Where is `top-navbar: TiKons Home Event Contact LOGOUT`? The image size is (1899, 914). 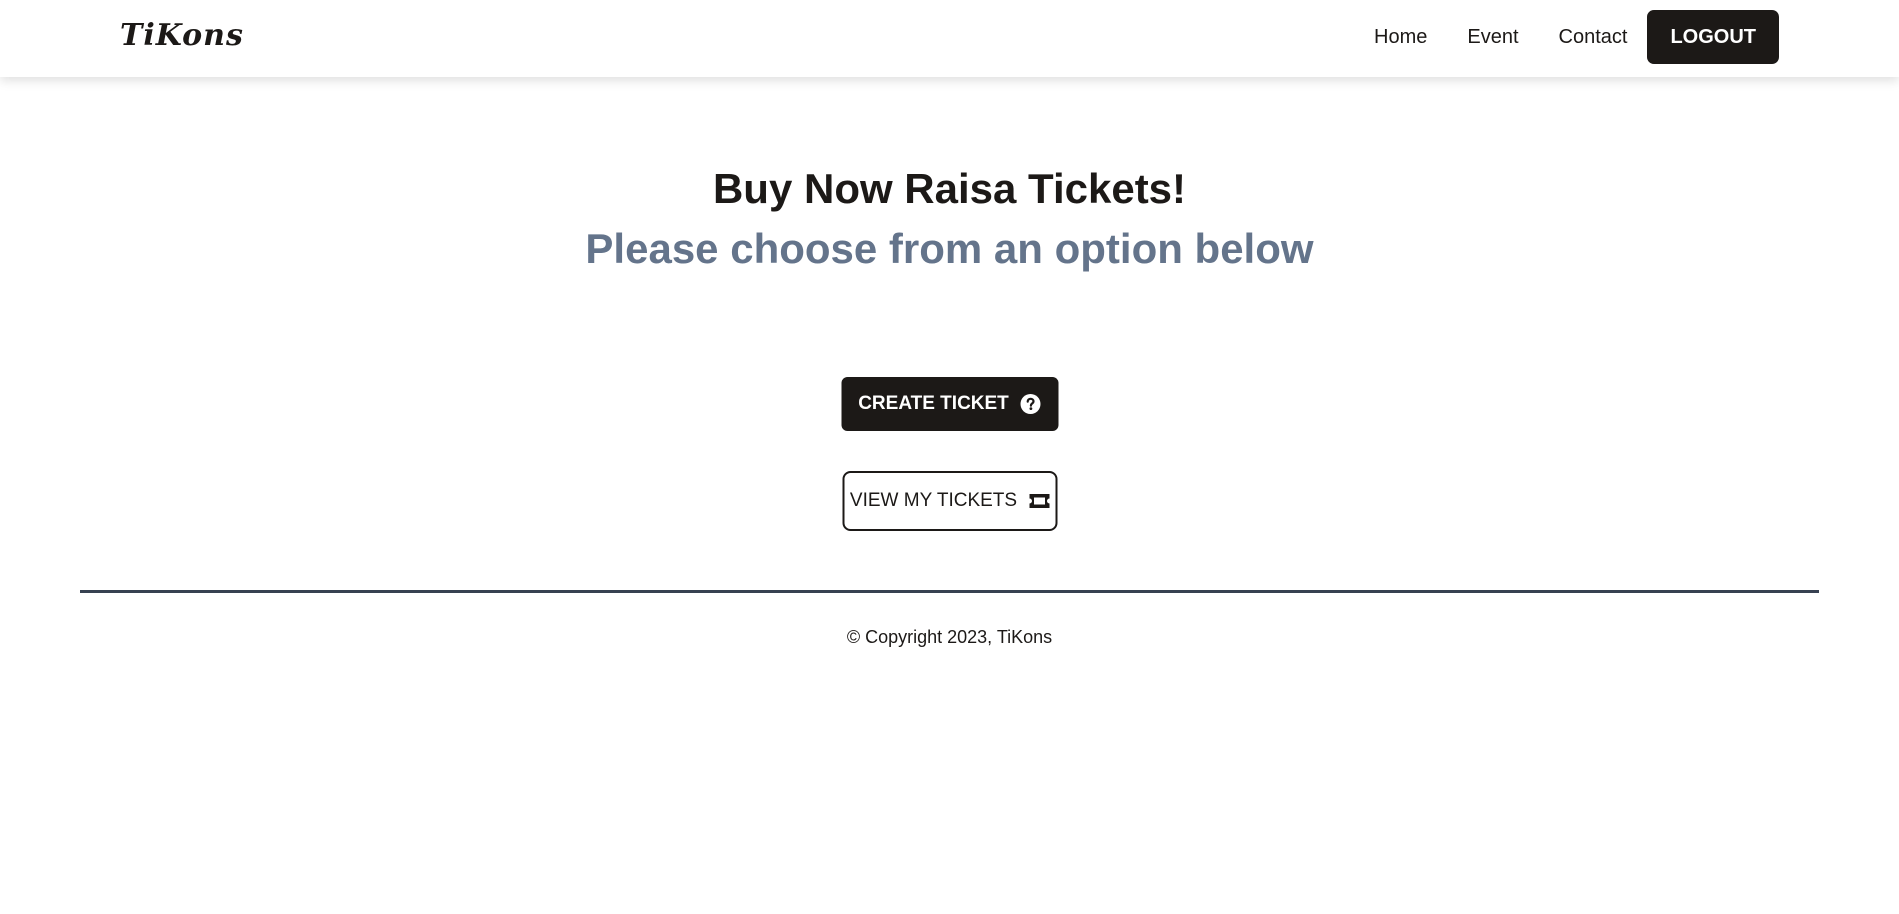
top-navbar: TiKons Home Event Contact LOGOUT is located at coordinates (949, 38).